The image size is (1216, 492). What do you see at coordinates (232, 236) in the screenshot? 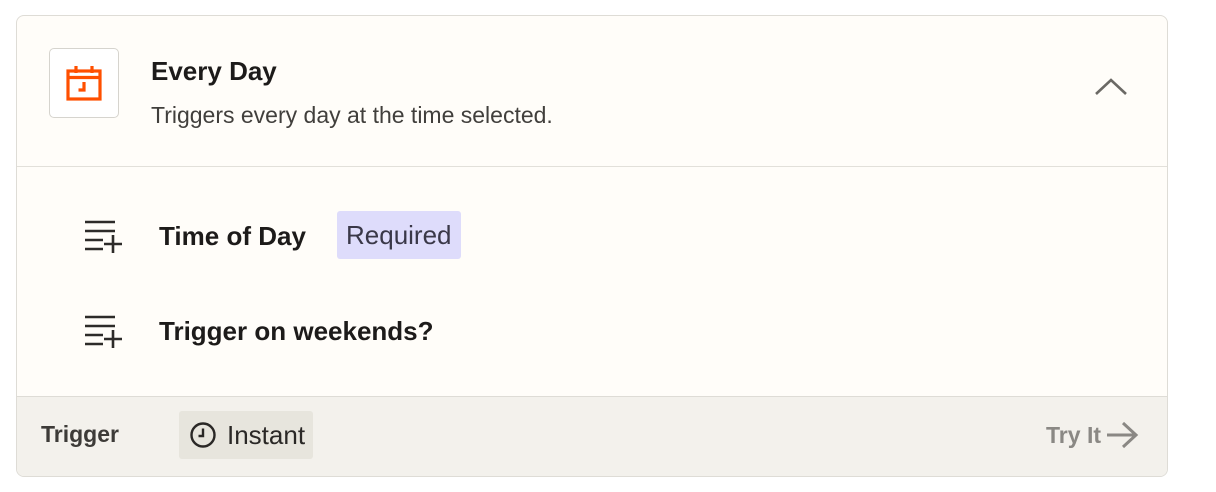
I see `field-label: Time of Day` at bounding box center [232, 236].